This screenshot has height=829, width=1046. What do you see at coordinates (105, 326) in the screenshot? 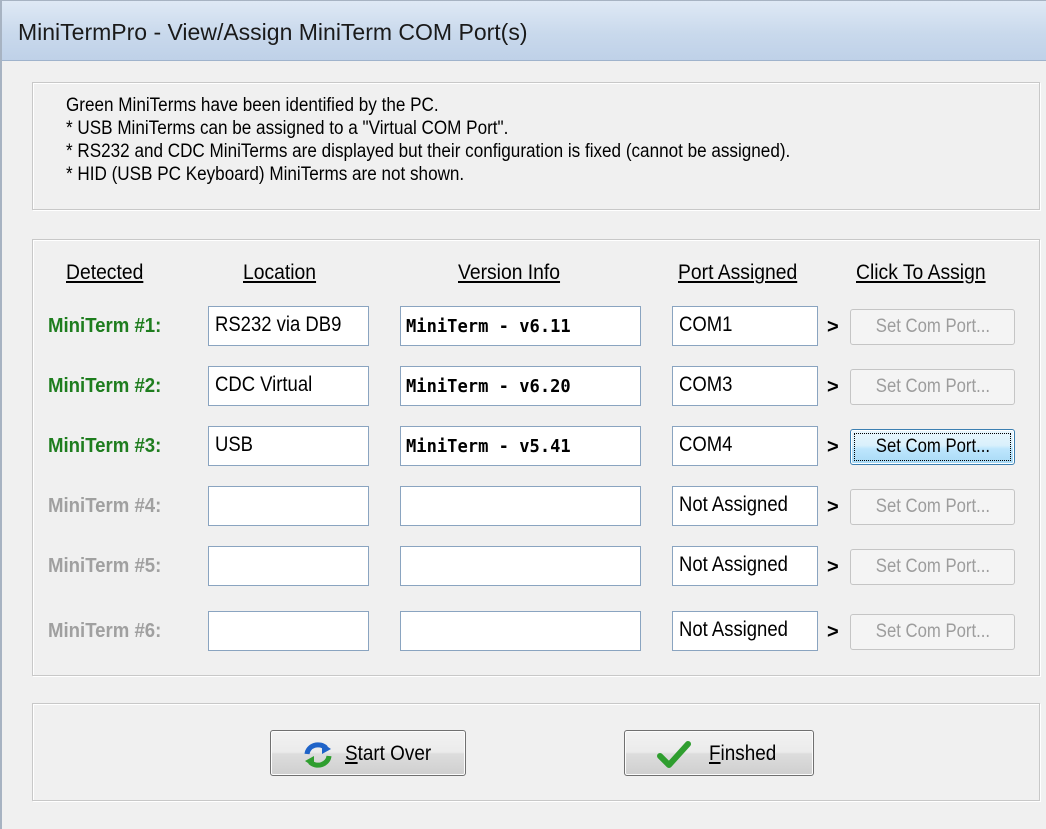
I see `row-label-miniterm-1: MiniTerm #1:` at bounding box center [105, 326].